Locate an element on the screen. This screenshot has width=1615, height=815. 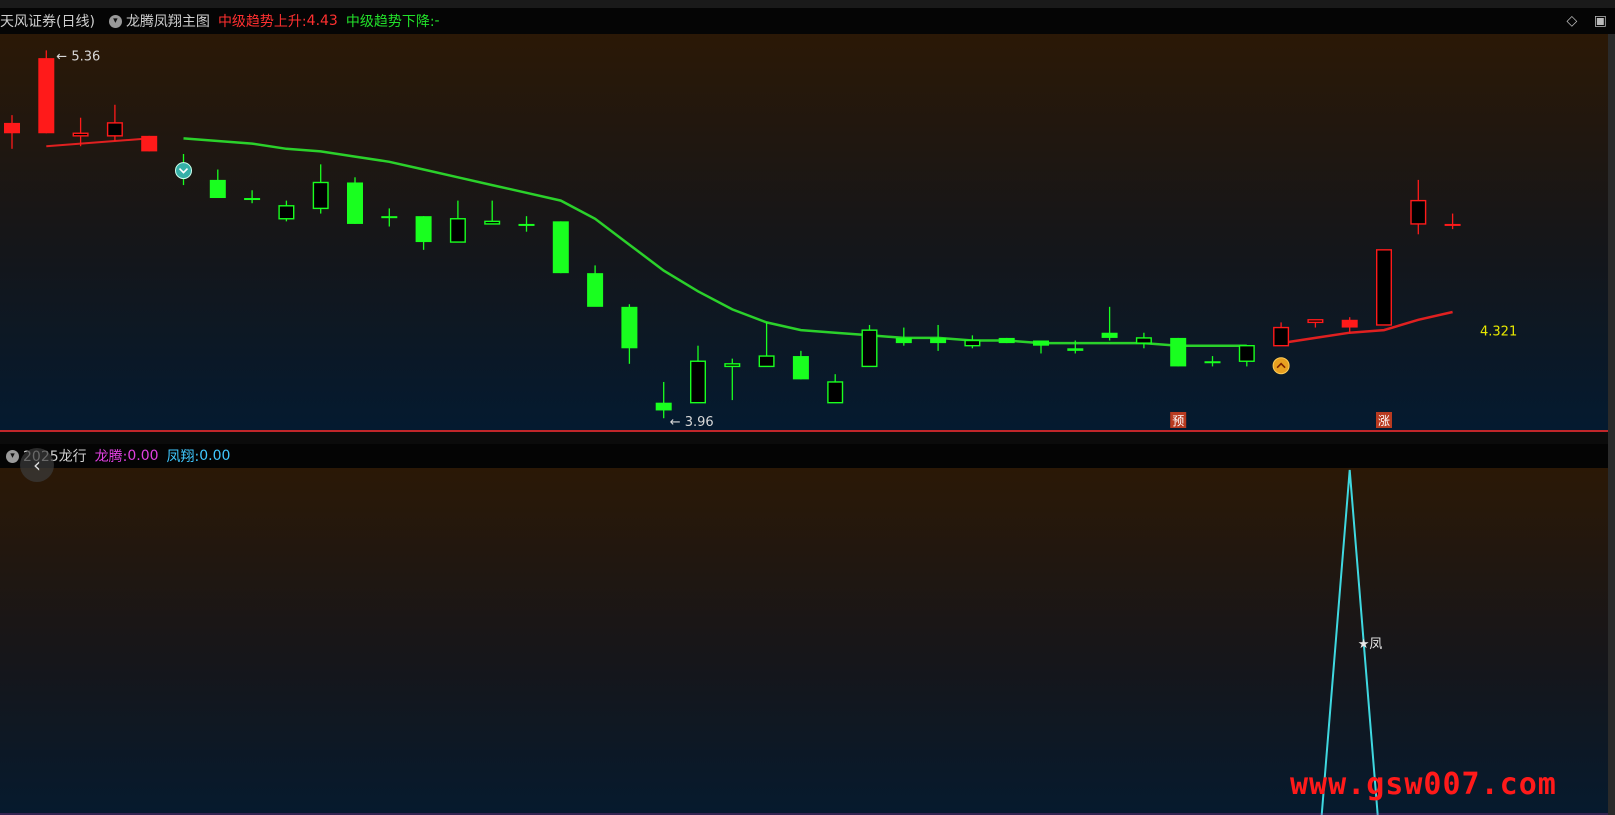
back-icon: ‹ is located at coordinates (37, 465).